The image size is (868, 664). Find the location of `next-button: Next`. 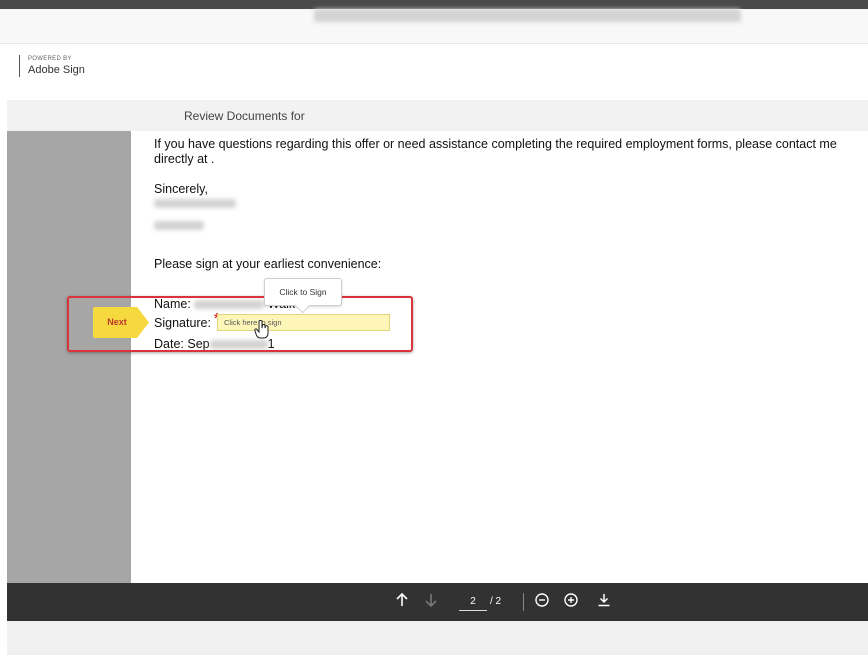

next-button: Next is located at coordinates (117, 322).